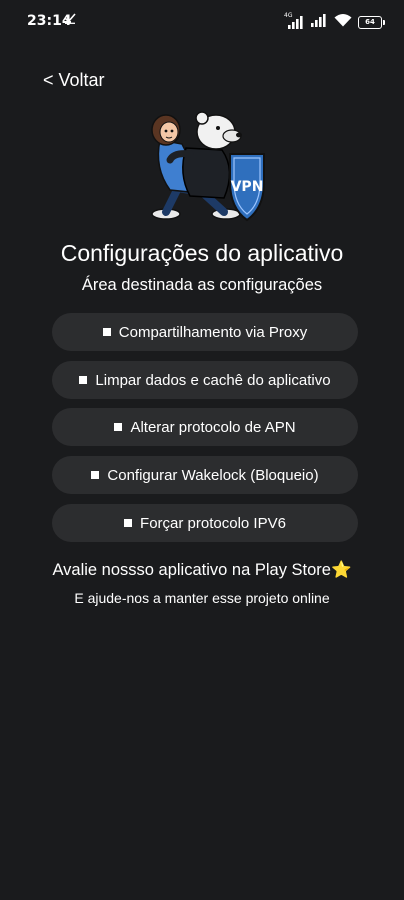  What do you see at coordinates (294, 20) in the screenshot?
I see `cell-signal-icon: 4G` at bounding box center [294, 20].